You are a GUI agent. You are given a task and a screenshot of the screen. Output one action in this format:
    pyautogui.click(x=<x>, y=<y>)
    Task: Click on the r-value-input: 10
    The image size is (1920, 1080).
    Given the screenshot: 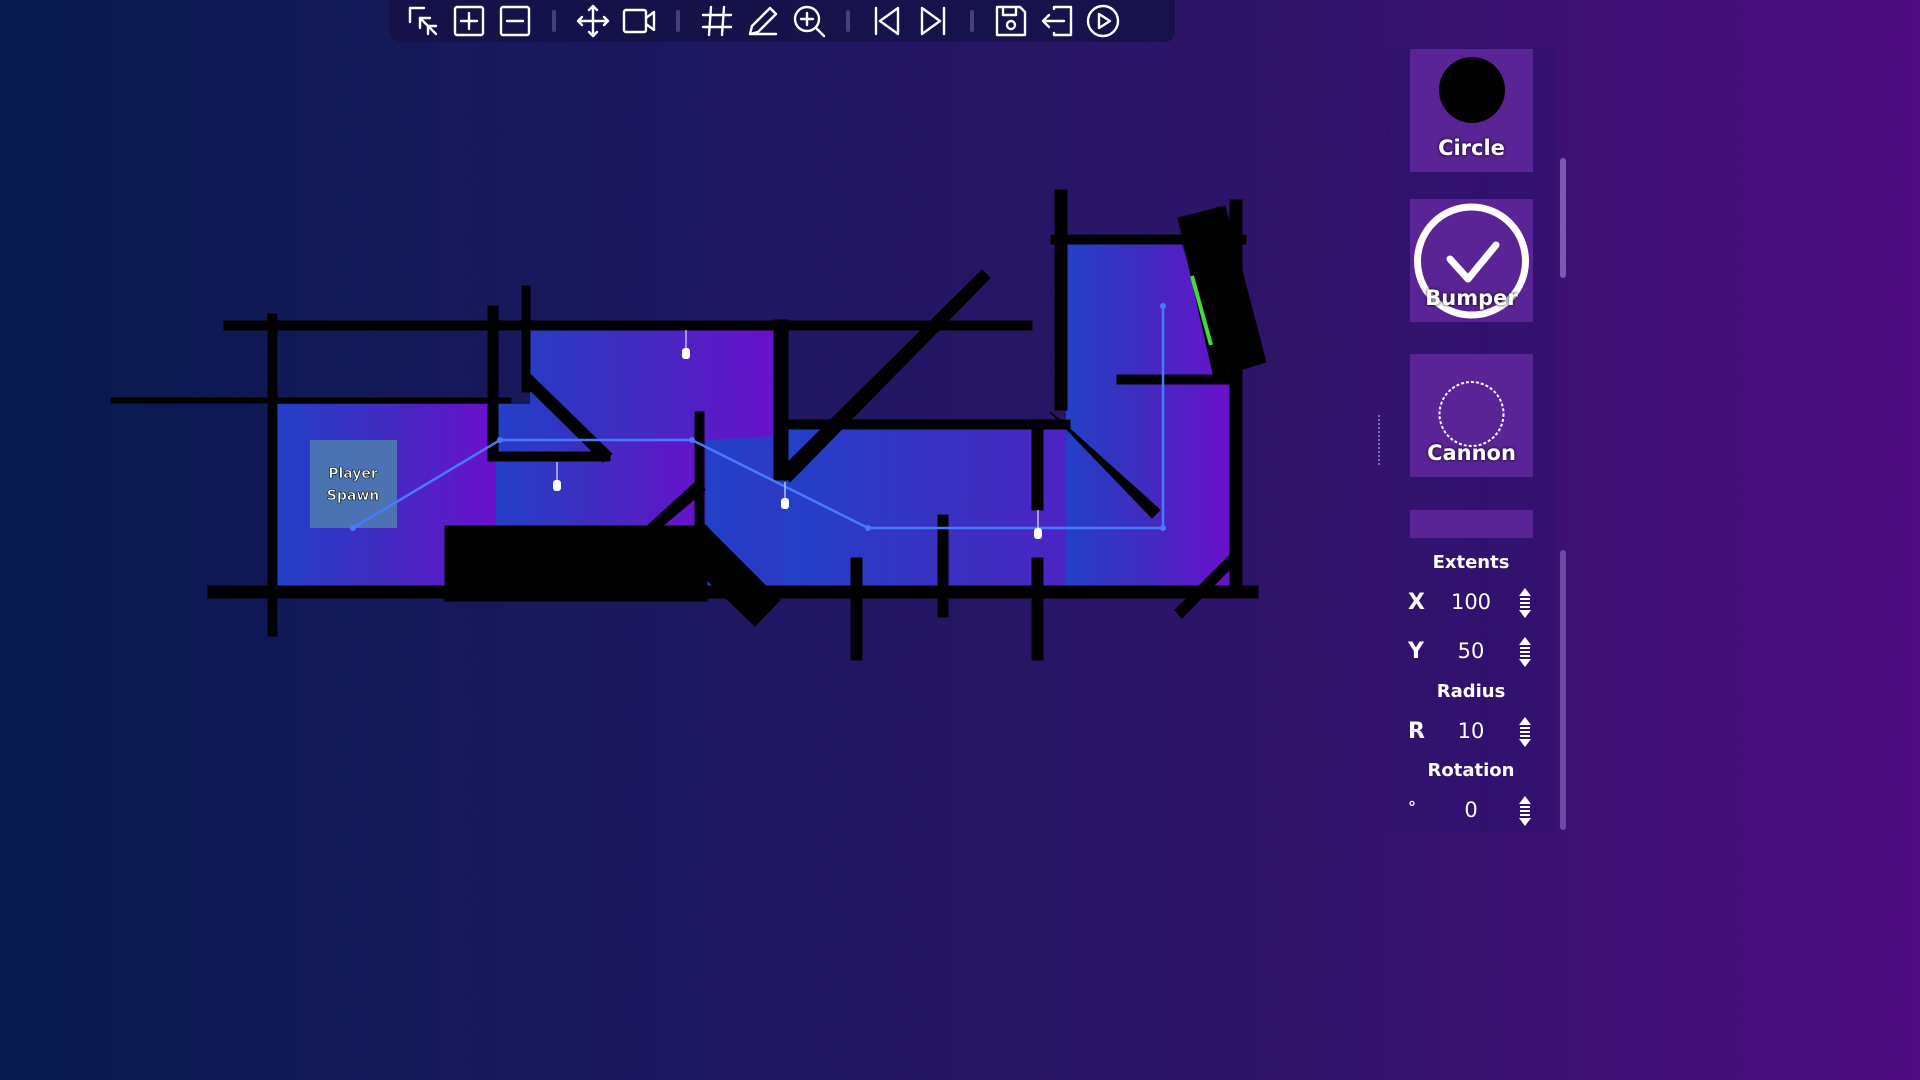 What is the action you would take?
    pyautogui.click(x=1471, y=731)
    